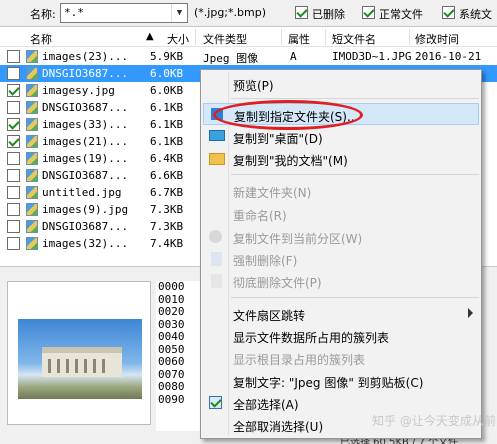  What do you see at coordinates (82, 192) in the screenshot?
I see `file-name: untitled.jpg` at bounding box center [82, 192].